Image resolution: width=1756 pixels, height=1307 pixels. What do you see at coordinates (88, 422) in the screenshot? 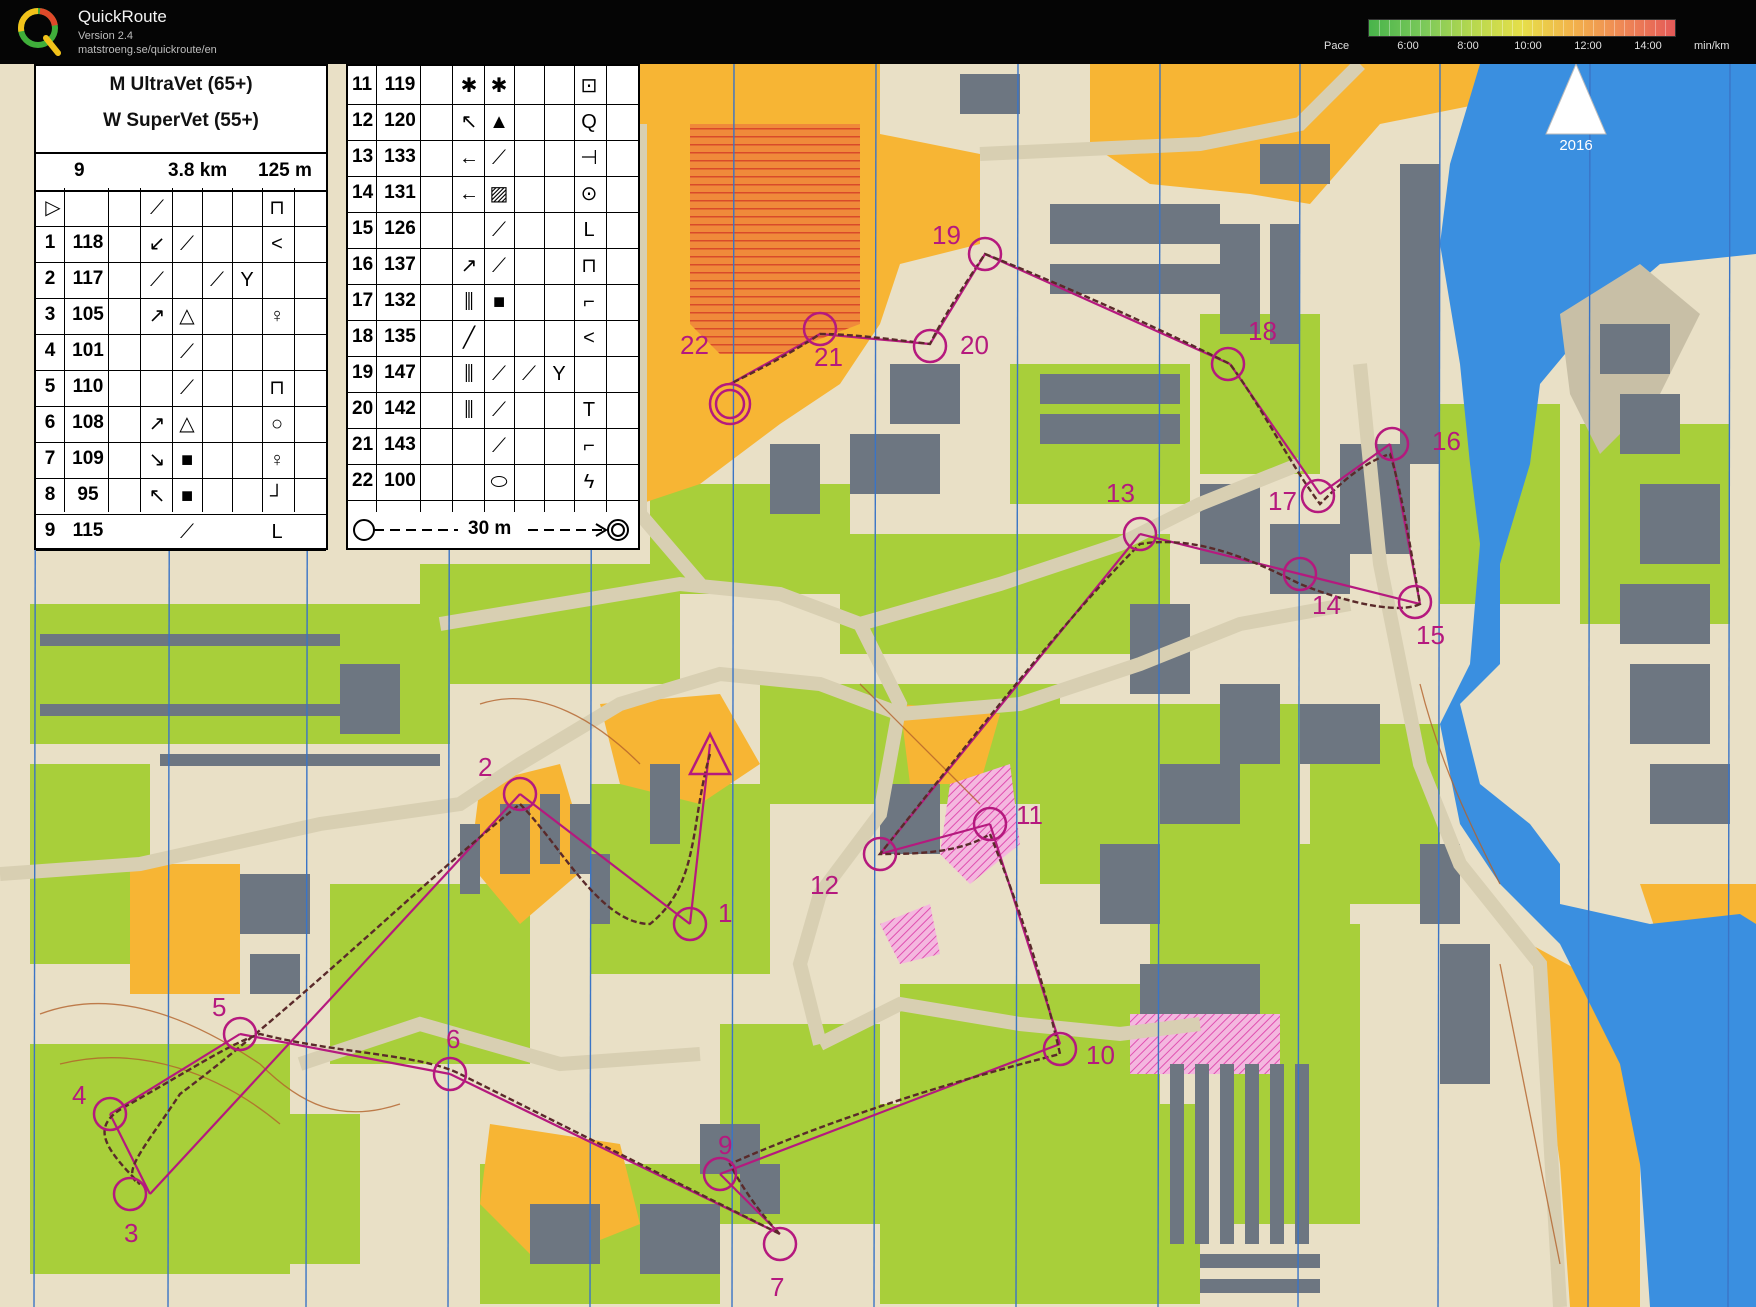
I see `control-code: 108` at bounding box center [88, 422].